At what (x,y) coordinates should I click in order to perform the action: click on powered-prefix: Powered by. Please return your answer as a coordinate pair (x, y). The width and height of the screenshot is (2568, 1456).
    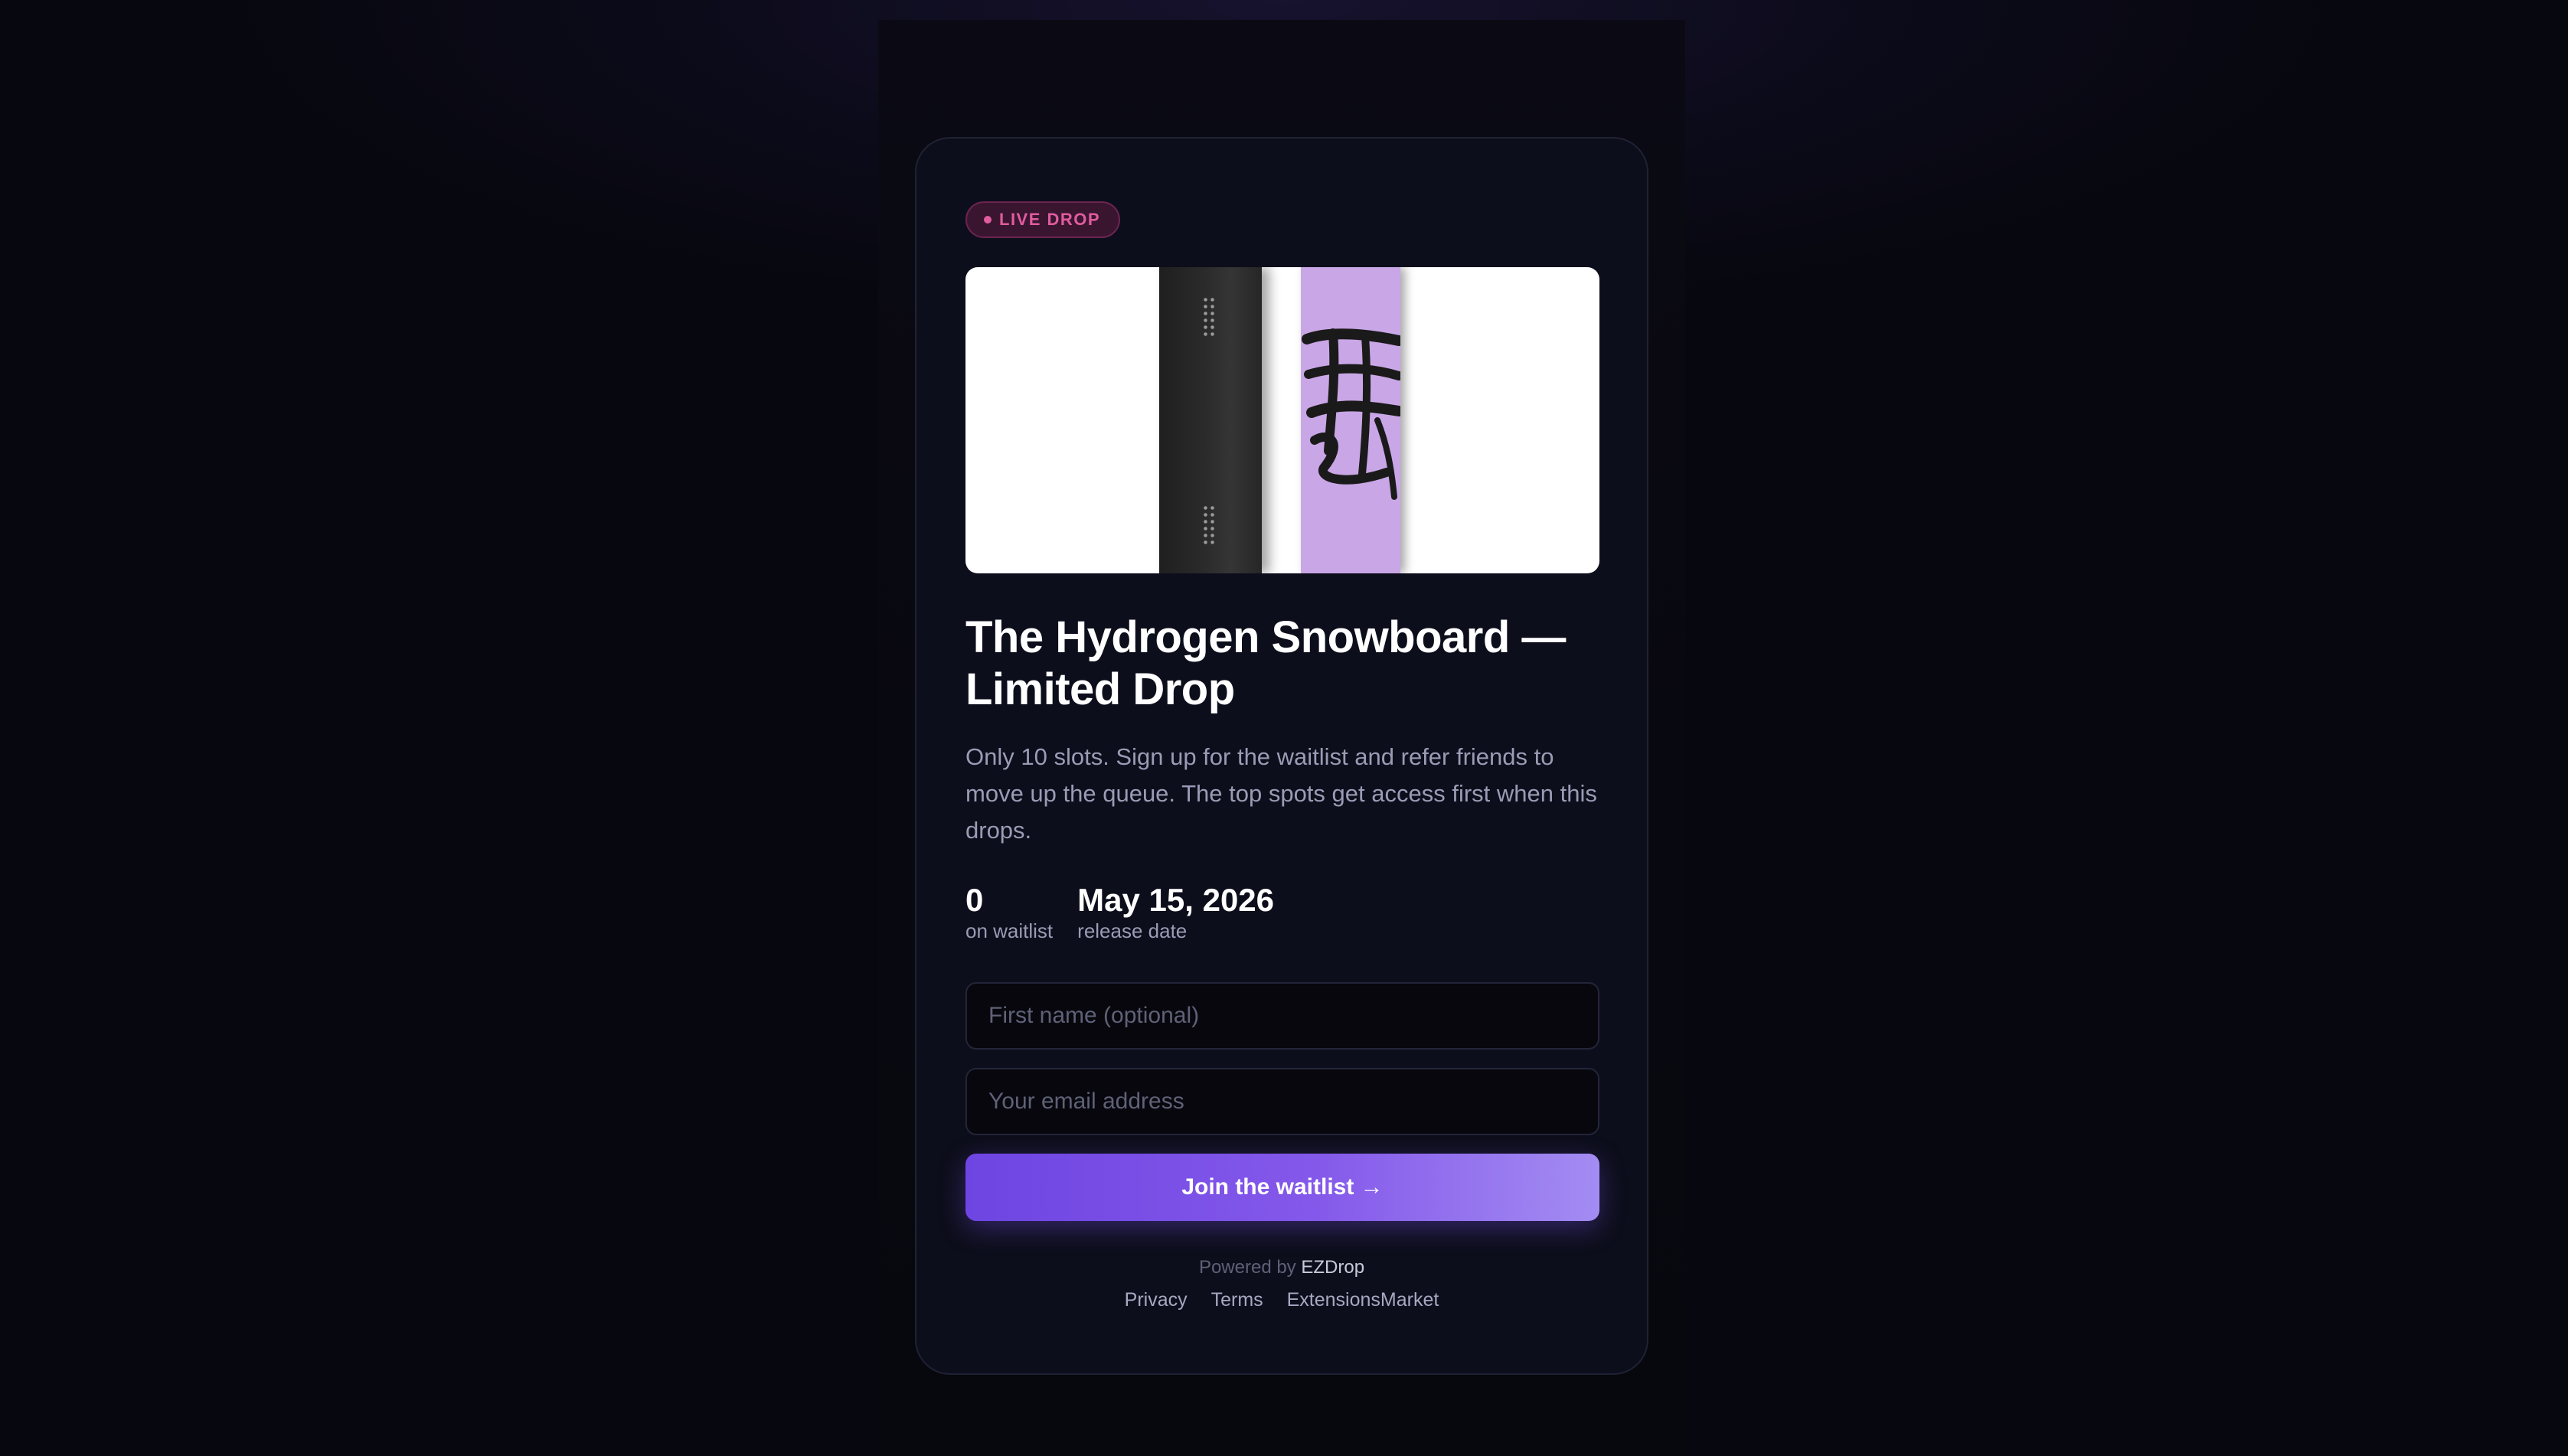
    Looking at the image, I should click on (1247, 1267).